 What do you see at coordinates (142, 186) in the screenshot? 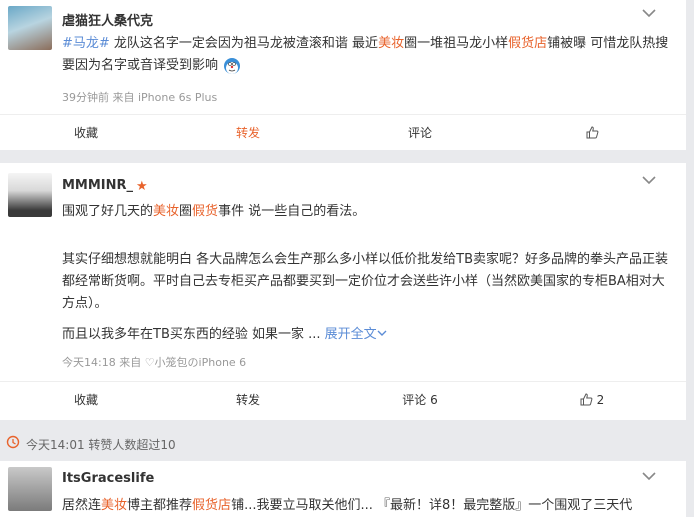
I see `vip-star-icon: ★` at bounding box center [142, 186].